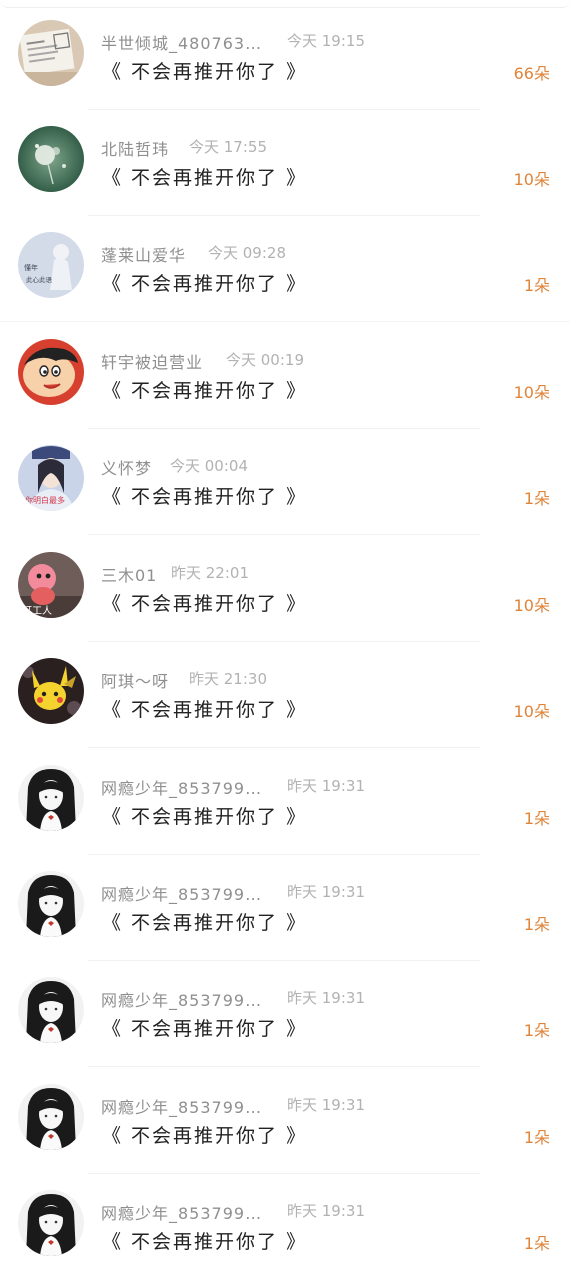 This screenshot has height=1280, width=570. What do you see at coordinates (326, 41) in the screenshot?
I see `send-time: 今天 19:15` at bounding box center [326, 41].